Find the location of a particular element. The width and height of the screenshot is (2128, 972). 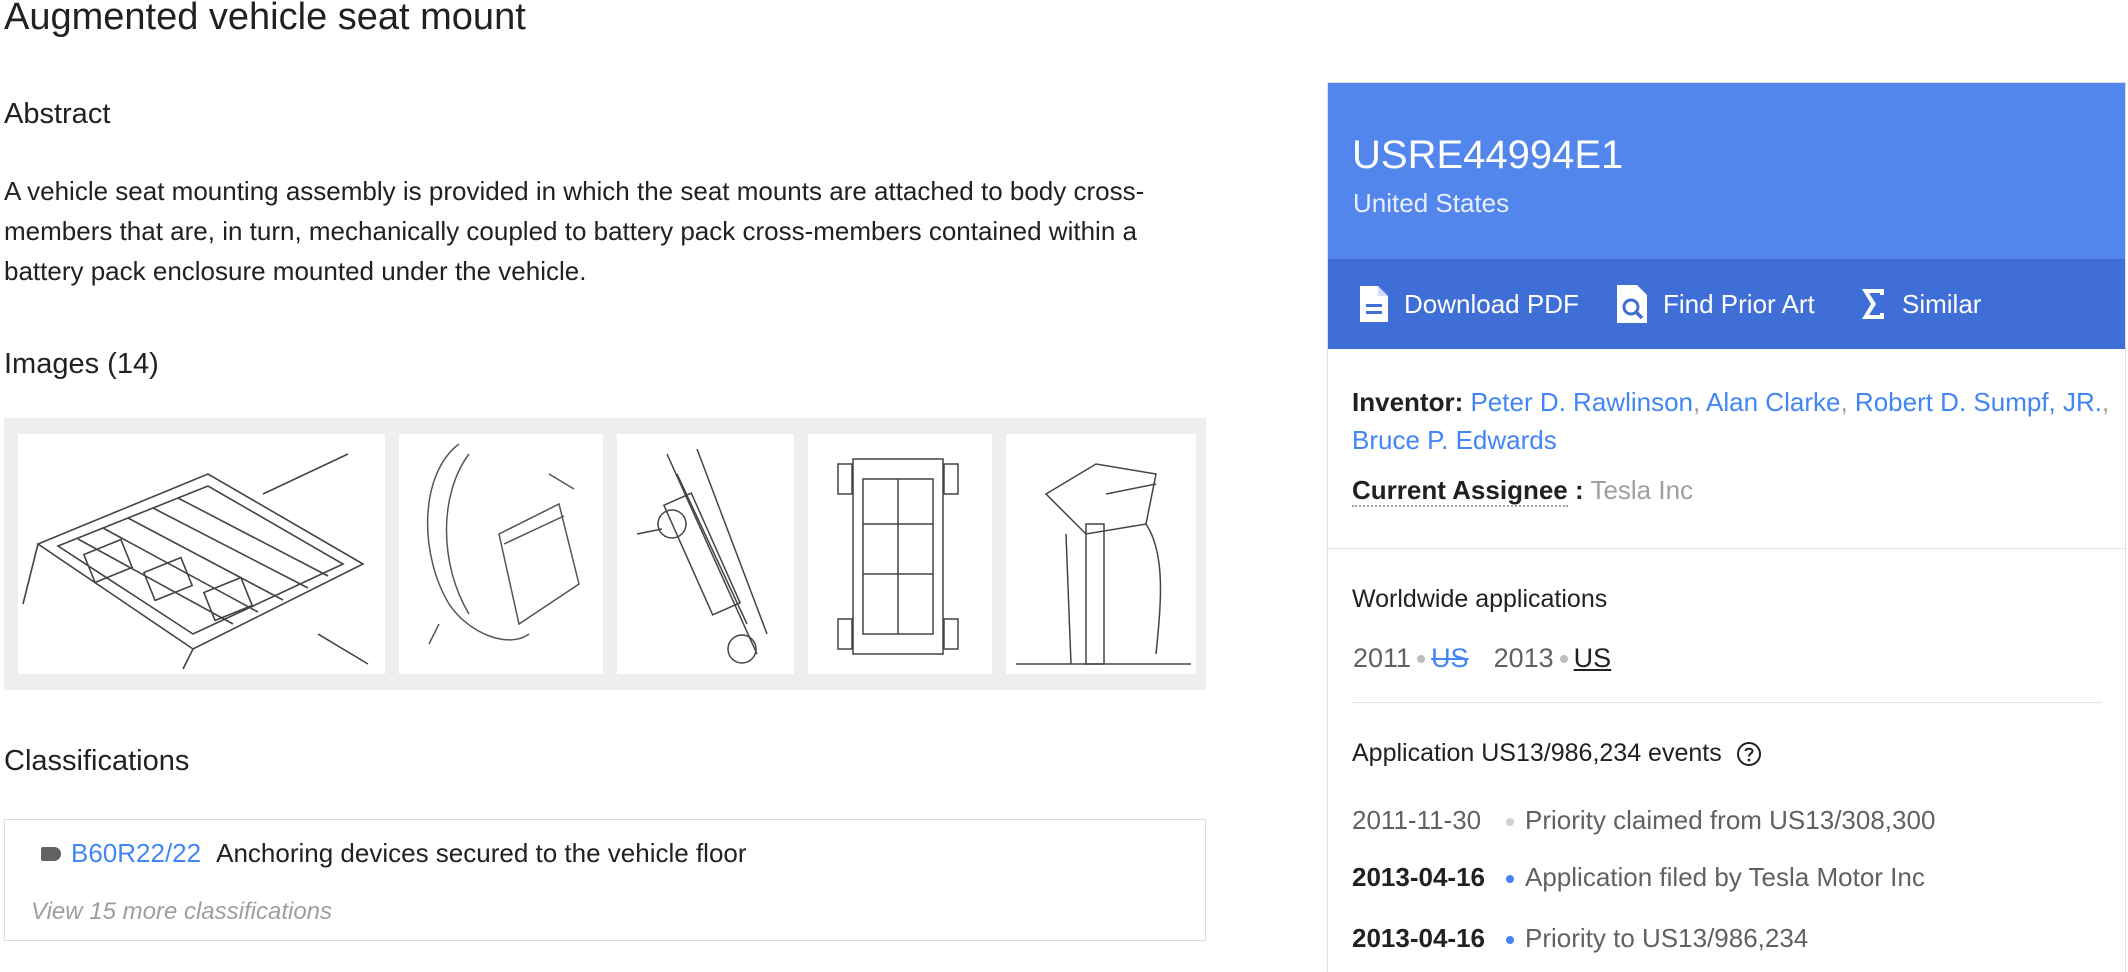

find-prior-art-button: Find Prior Art is located at coordinates (1715, 304).